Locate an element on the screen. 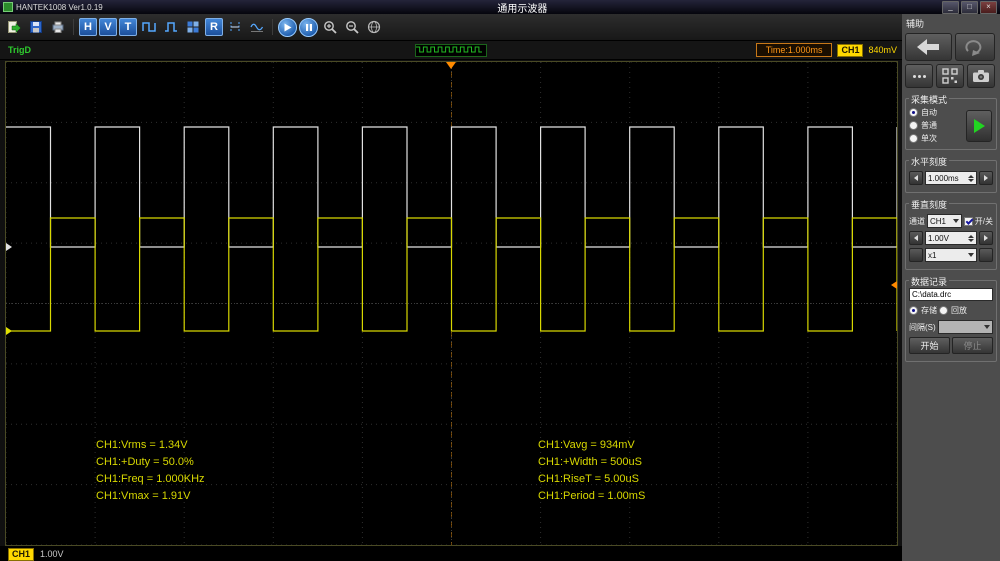 This screenshot has width=1000, height=561. toolbar: H V T R is located at coordinates (451, 27).